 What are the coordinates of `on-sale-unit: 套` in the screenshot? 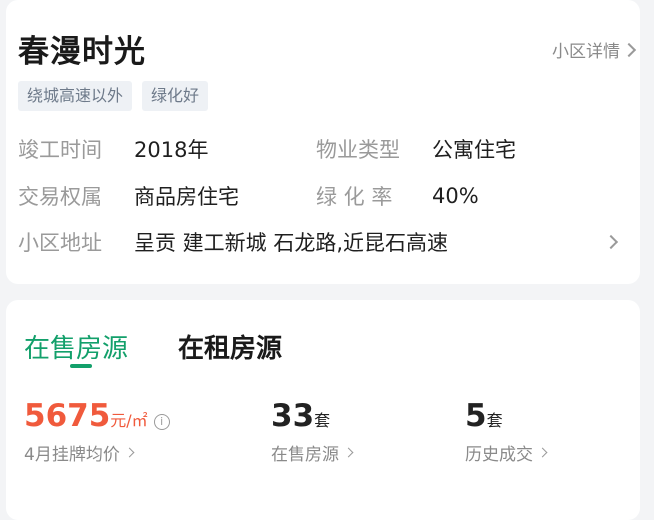 It's located at (322, 420).